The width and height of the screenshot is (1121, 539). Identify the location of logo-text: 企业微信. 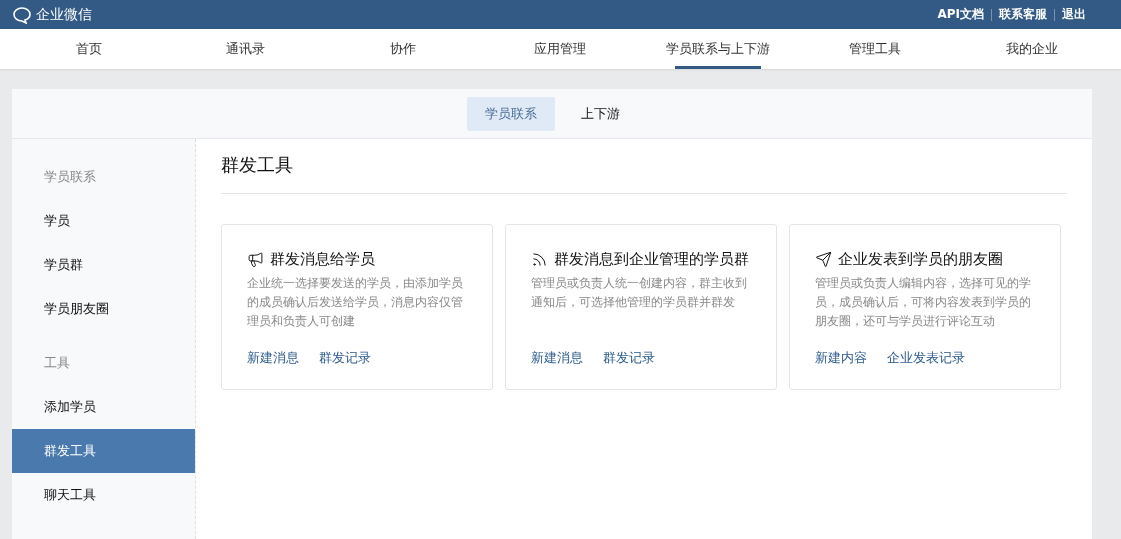
(64, 14).